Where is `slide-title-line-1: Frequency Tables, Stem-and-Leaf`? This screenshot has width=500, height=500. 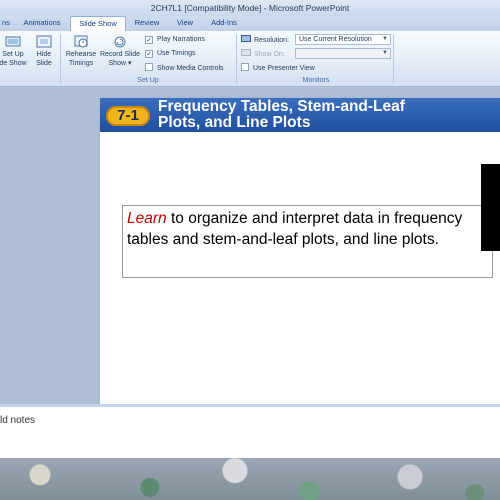 slide-title-line-1: Frequency Tables, Stem-and-Leaf is located at coordinates (281, 106).